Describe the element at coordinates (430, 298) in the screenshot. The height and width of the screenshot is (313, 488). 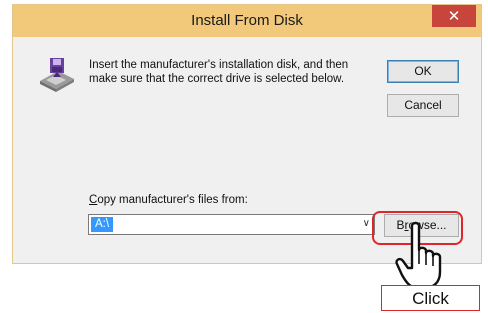
I see `click-callout: Click` at that location.